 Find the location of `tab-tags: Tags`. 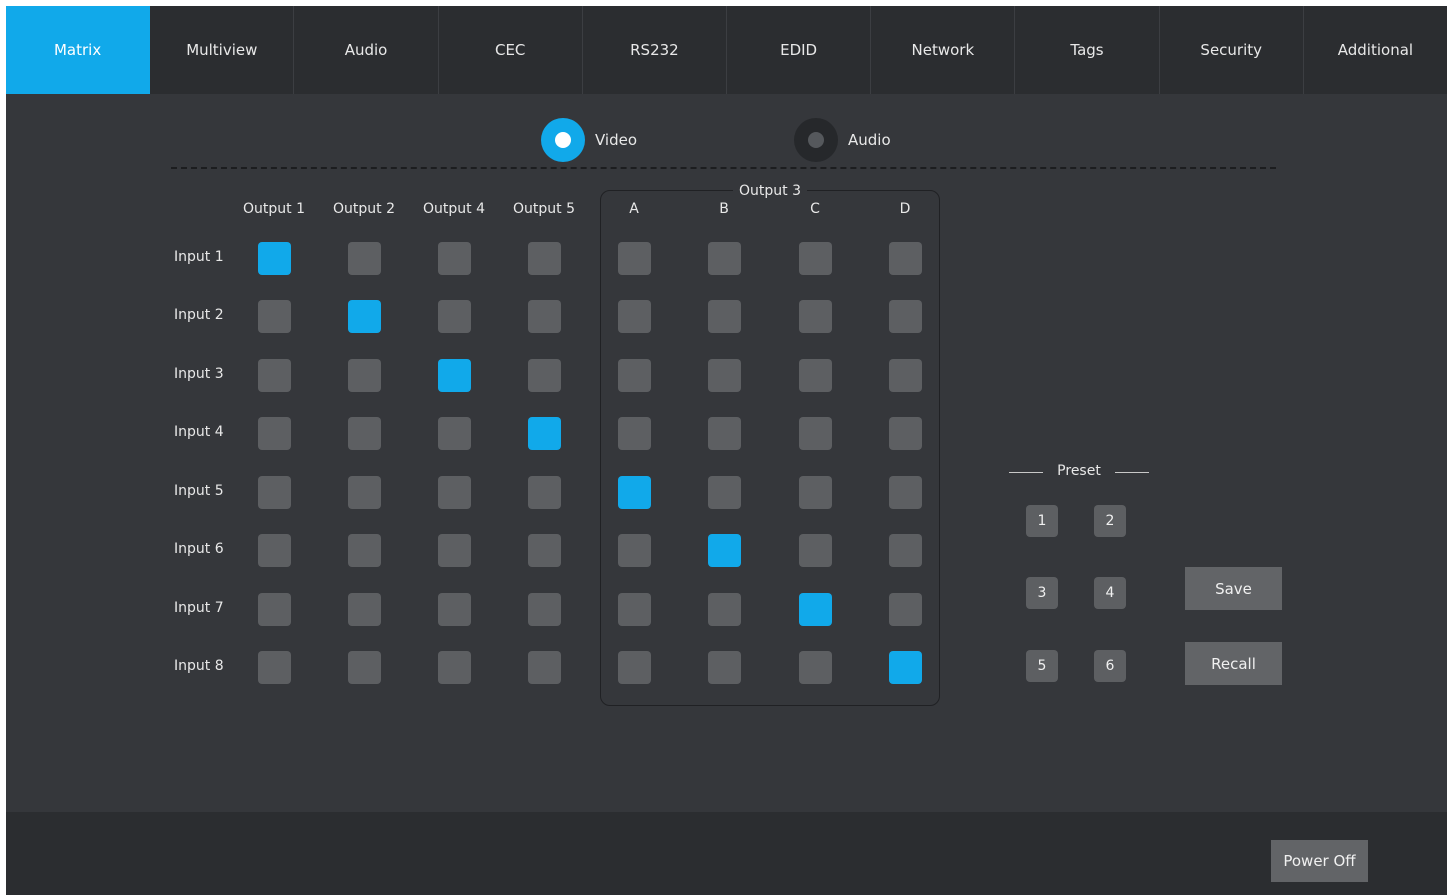

tab-tags: Tags is located at coordinates (1087, 50).